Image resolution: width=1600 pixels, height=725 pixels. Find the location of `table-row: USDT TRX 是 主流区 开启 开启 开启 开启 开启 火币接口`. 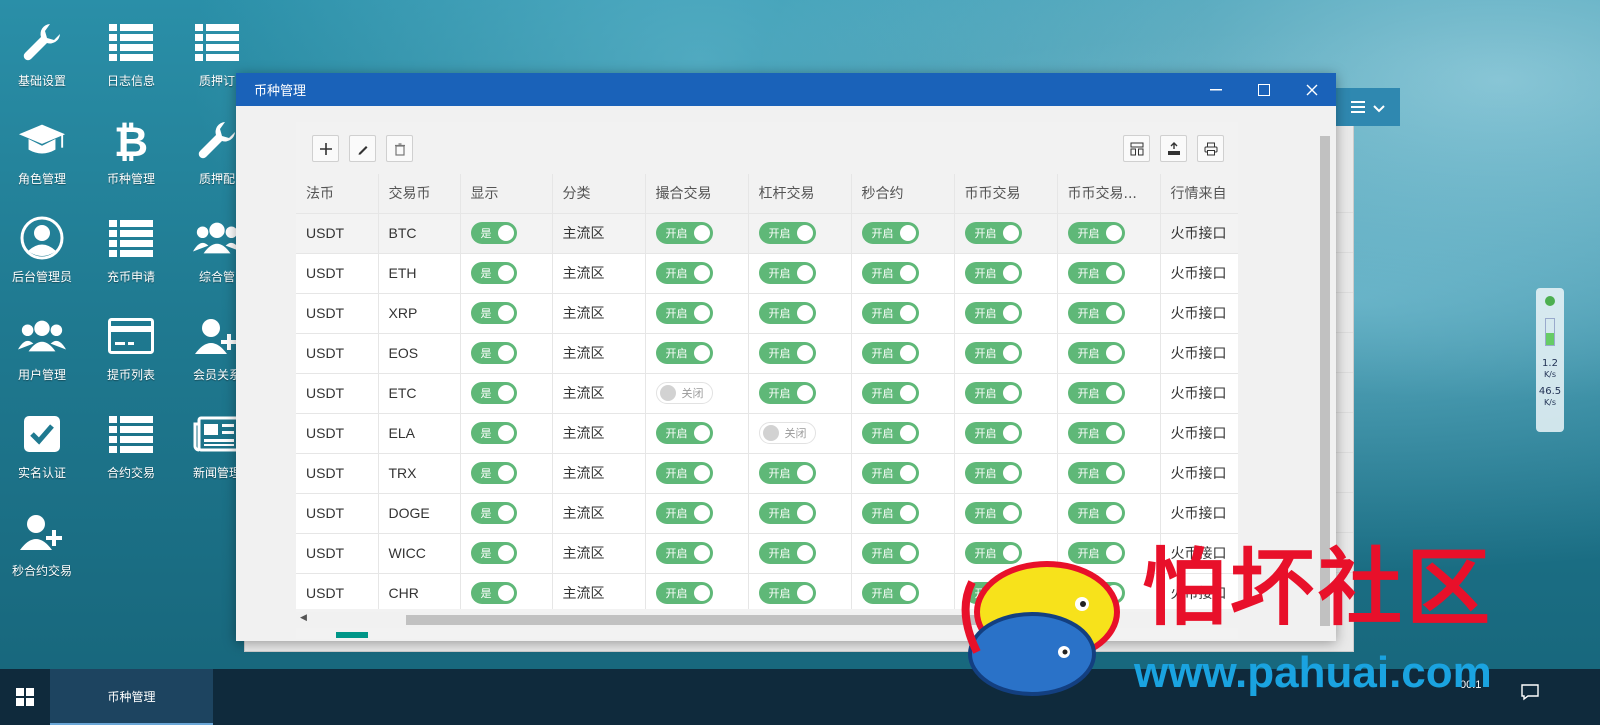

table-row: USDT TRX 是 主流区 开启 开启 开启 开启 开启 火币接口 is located at coordinates (767, 472).